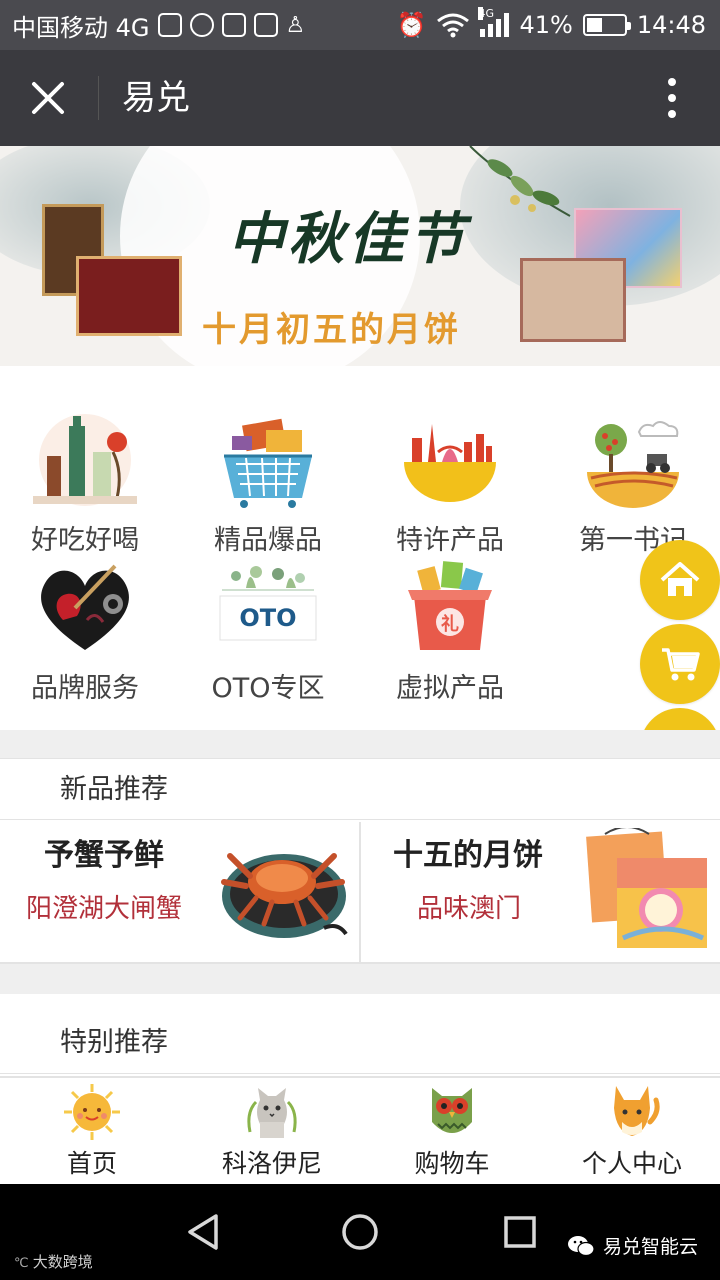 The image size is (720, 1280). Describe the element at coordinates (494, 22) in the screenshot. I see `signal-icon: 4G` at that location.